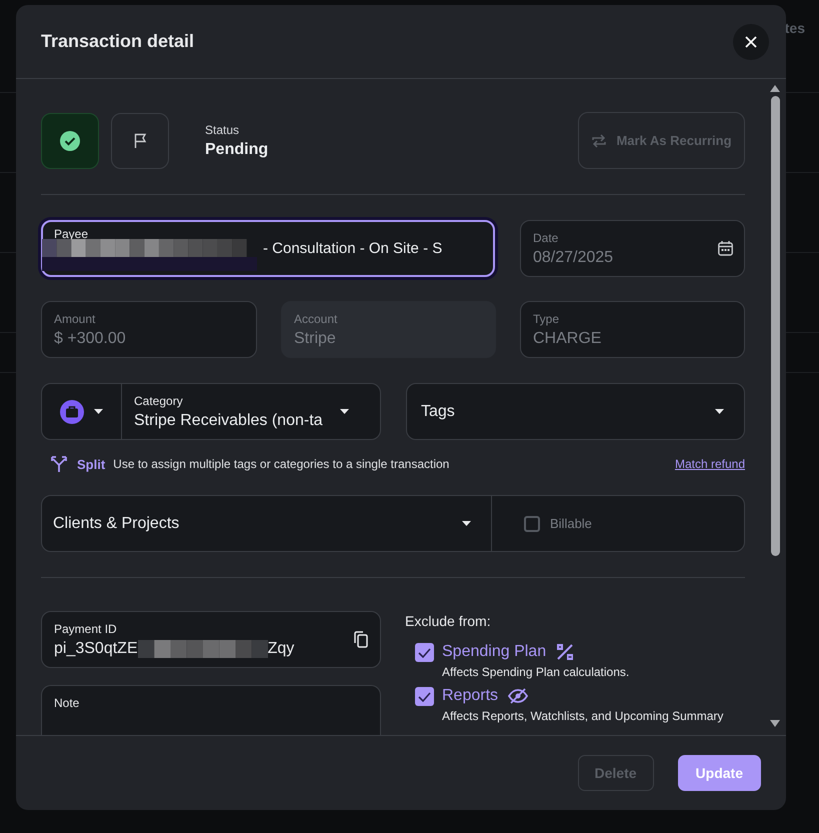 This screenshot has height=833, width=819. I want to click on calendar-icon, so click(725, 248).